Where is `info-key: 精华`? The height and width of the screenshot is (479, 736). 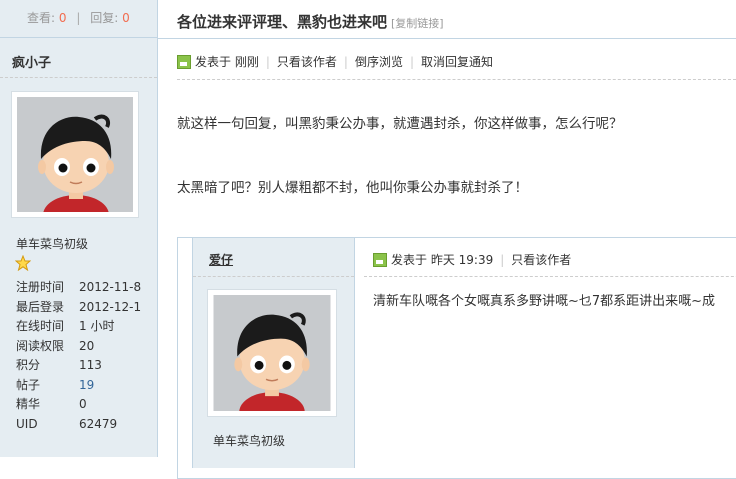
info-key: 精华 is located at coordinates (28, 404).